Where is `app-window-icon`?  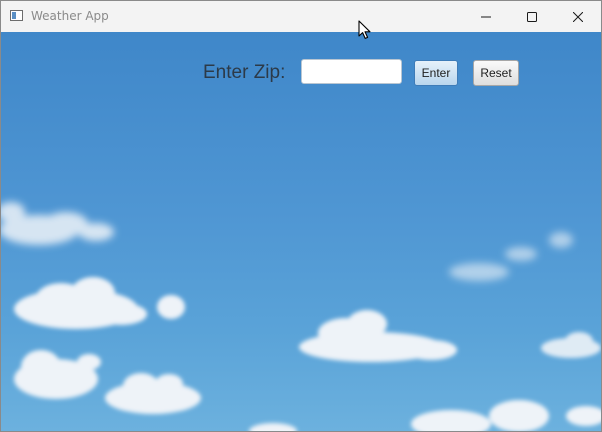 app-window-icon is located at coordinates (16, 15).